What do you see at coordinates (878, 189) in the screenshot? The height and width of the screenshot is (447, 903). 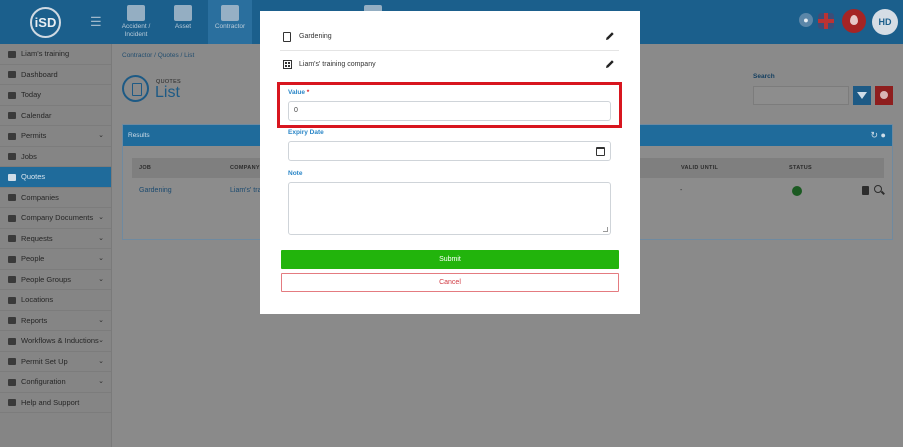 I see `magnifier-icon` at bounding box center [878, 189].